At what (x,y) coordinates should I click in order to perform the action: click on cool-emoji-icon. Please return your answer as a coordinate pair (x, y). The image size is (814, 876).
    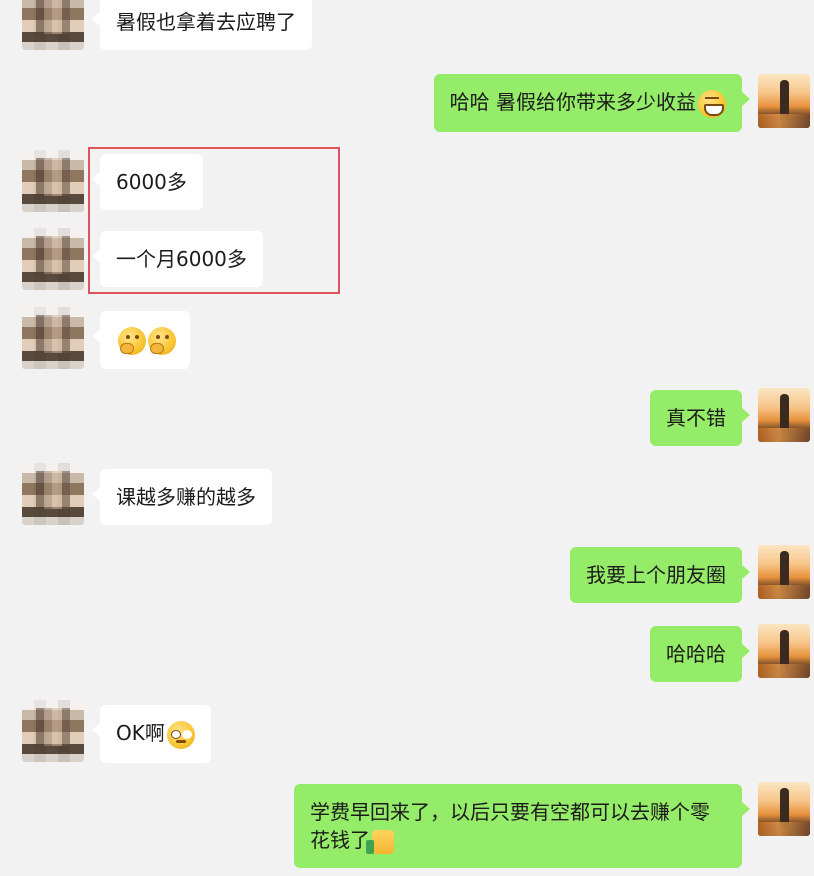
    Looking at the image, I should click on (180, 734).